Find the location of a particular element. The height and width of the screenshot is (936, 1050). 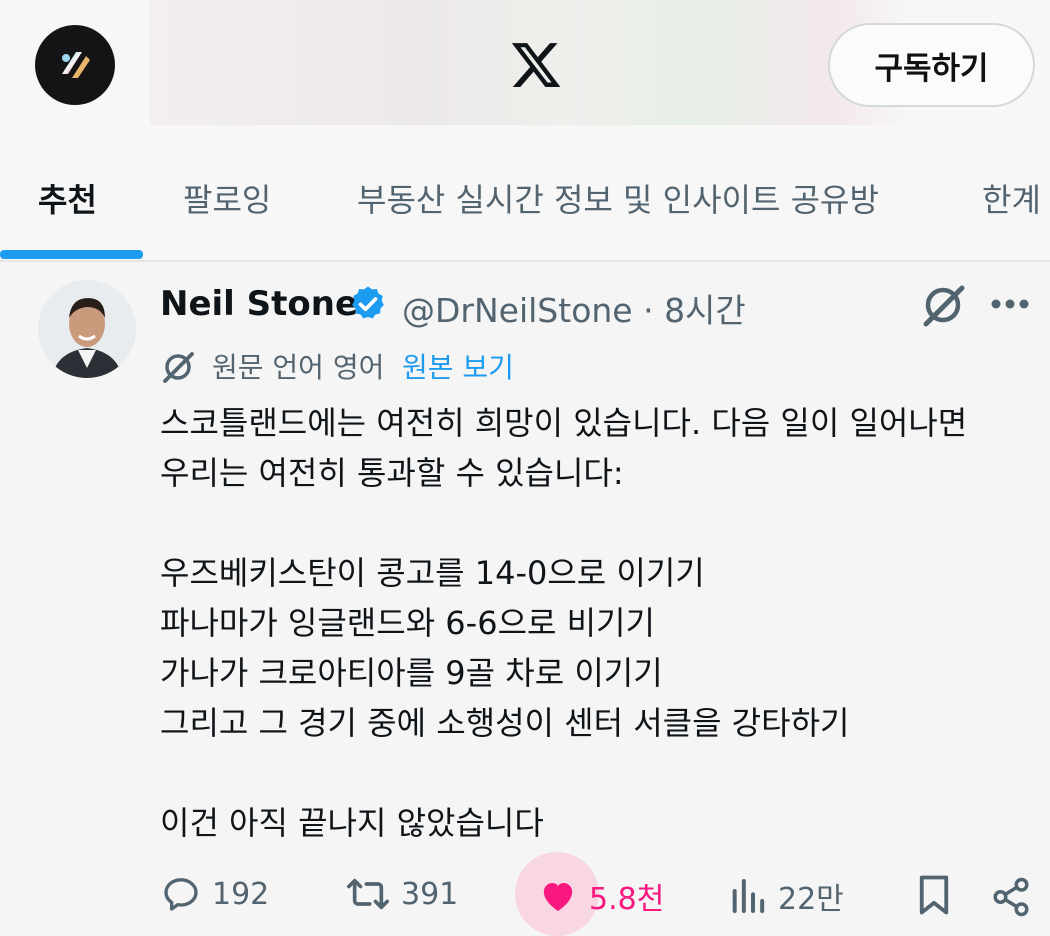

x-logo-icon is located at coordinates (536, 65).